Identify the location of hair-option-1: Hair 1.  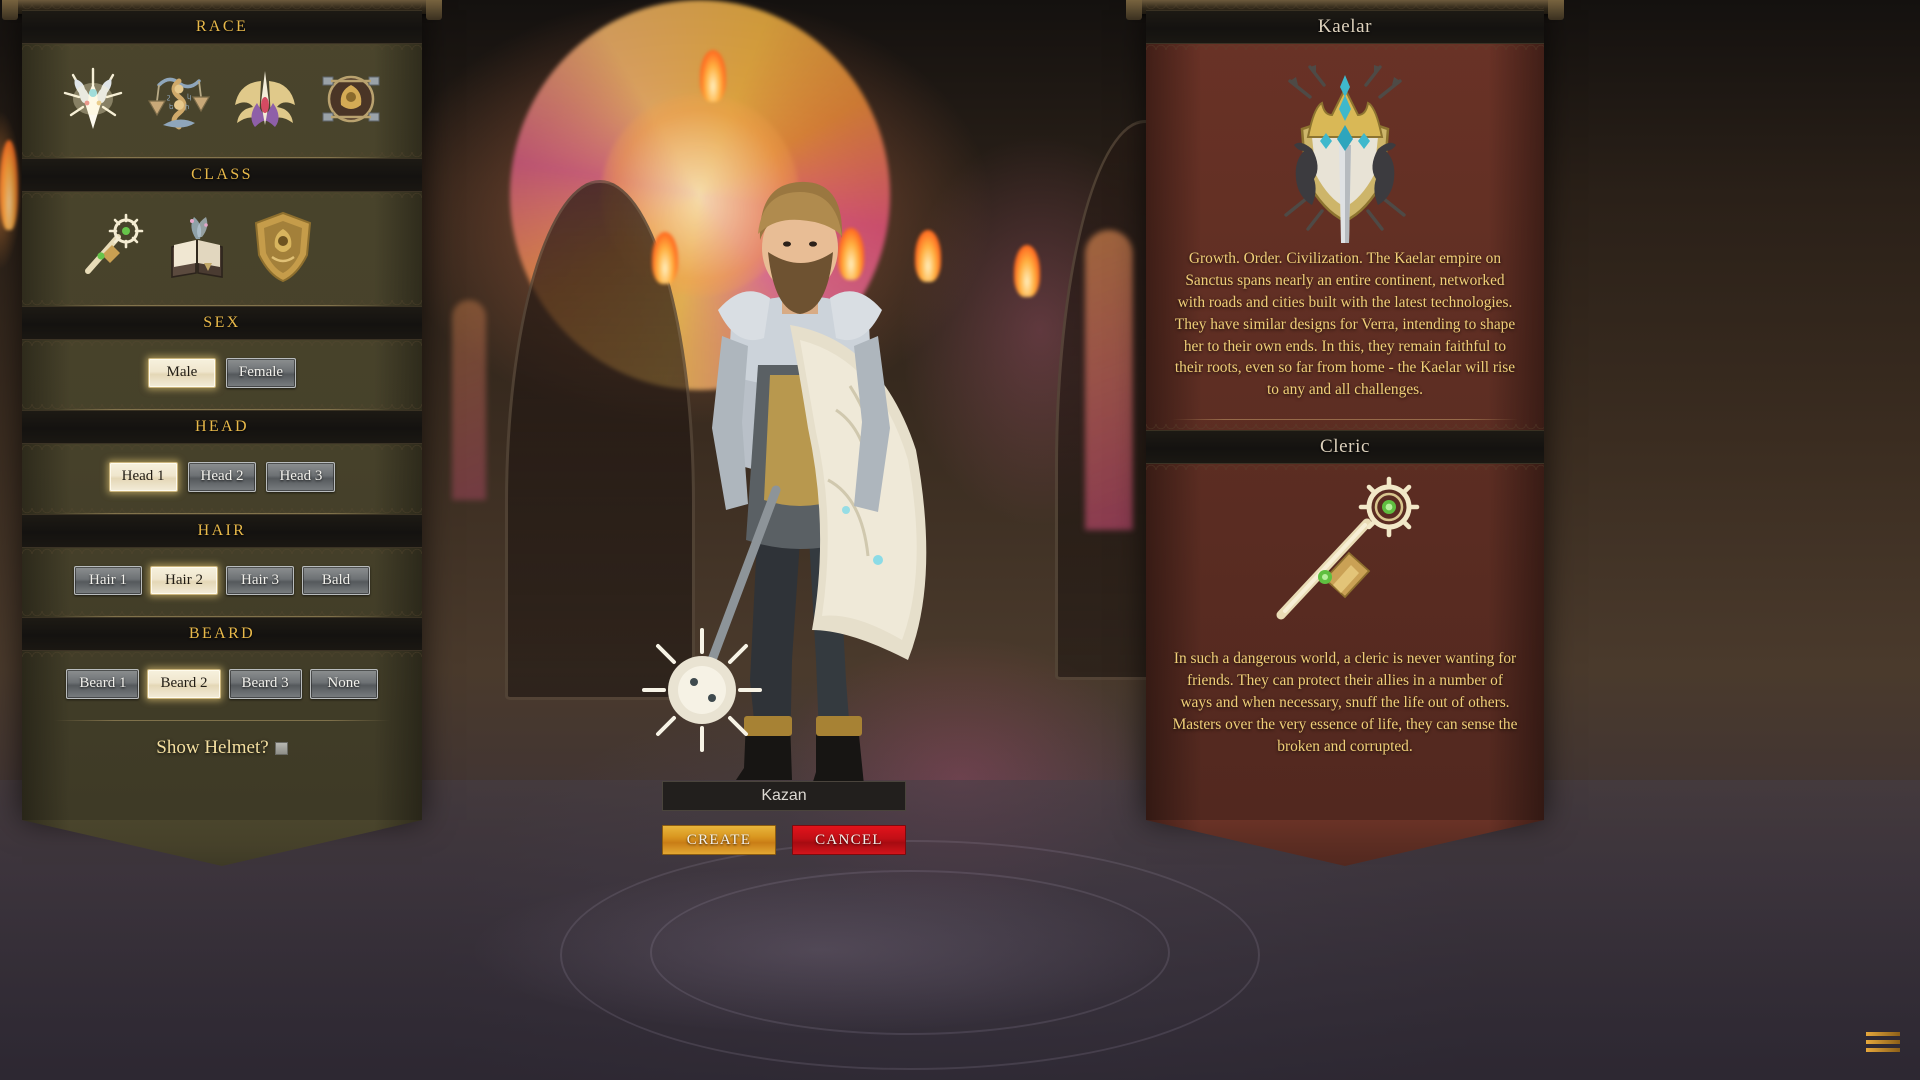
(108, 580).